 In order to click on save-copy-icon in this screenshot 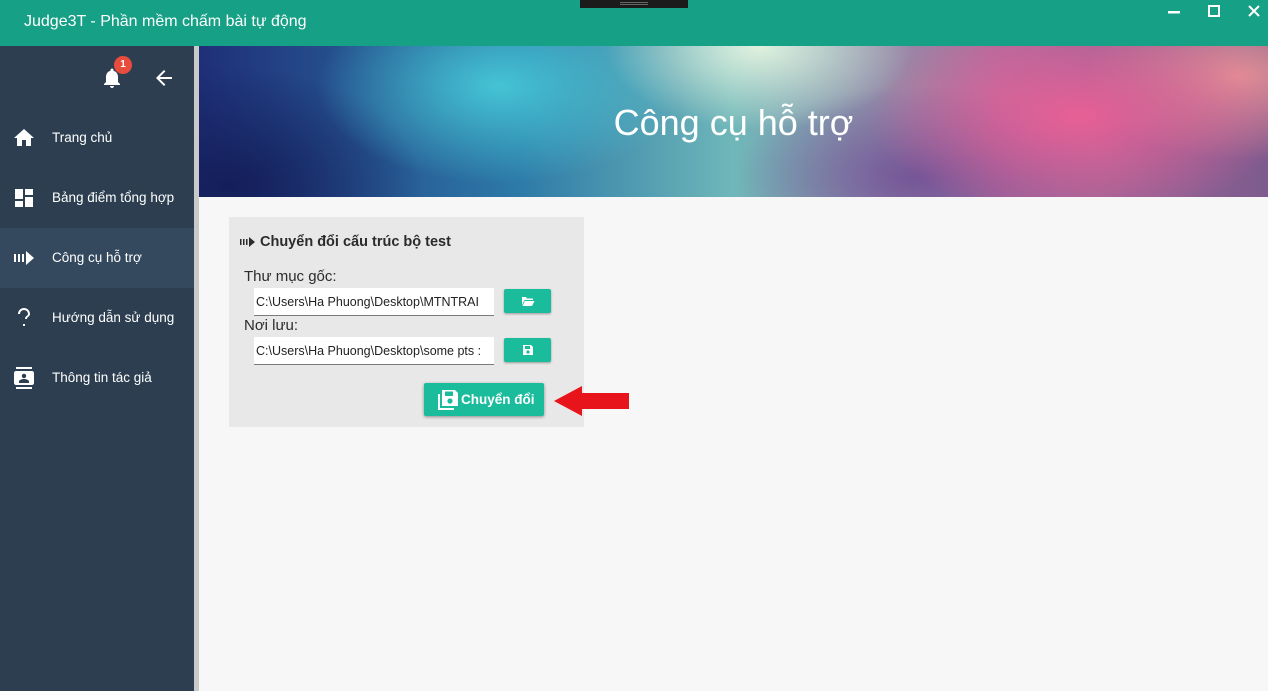, I will do `click(448, 400)`.